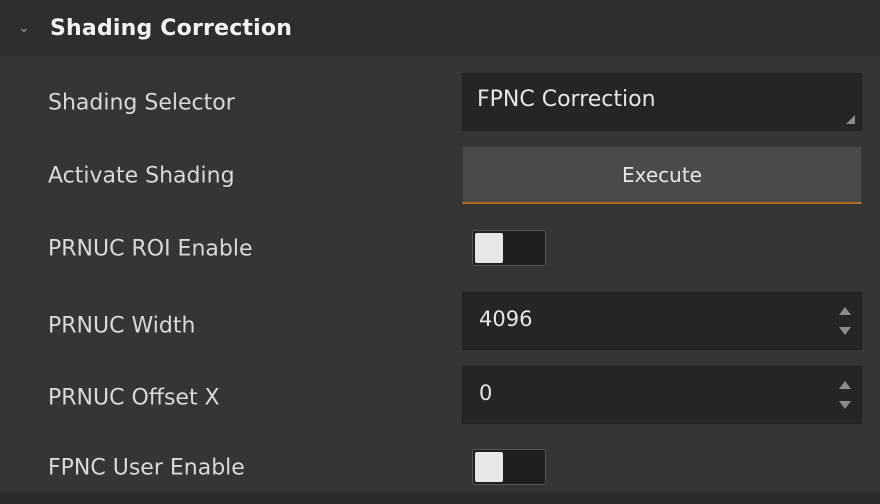 Image resolution: width=880 pixels, height=504 pixels. I want to click on prnuc-roi-enable-label: PRNUC ROI Enable, so click(150, 248).